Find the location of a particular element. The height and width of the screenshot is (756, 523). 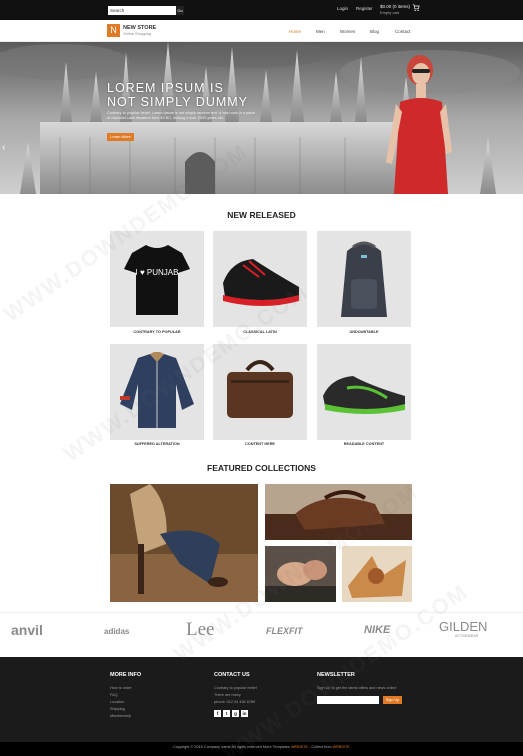

slider-prev-arrow-icon: ‹ is located at coordinates (3, 147).